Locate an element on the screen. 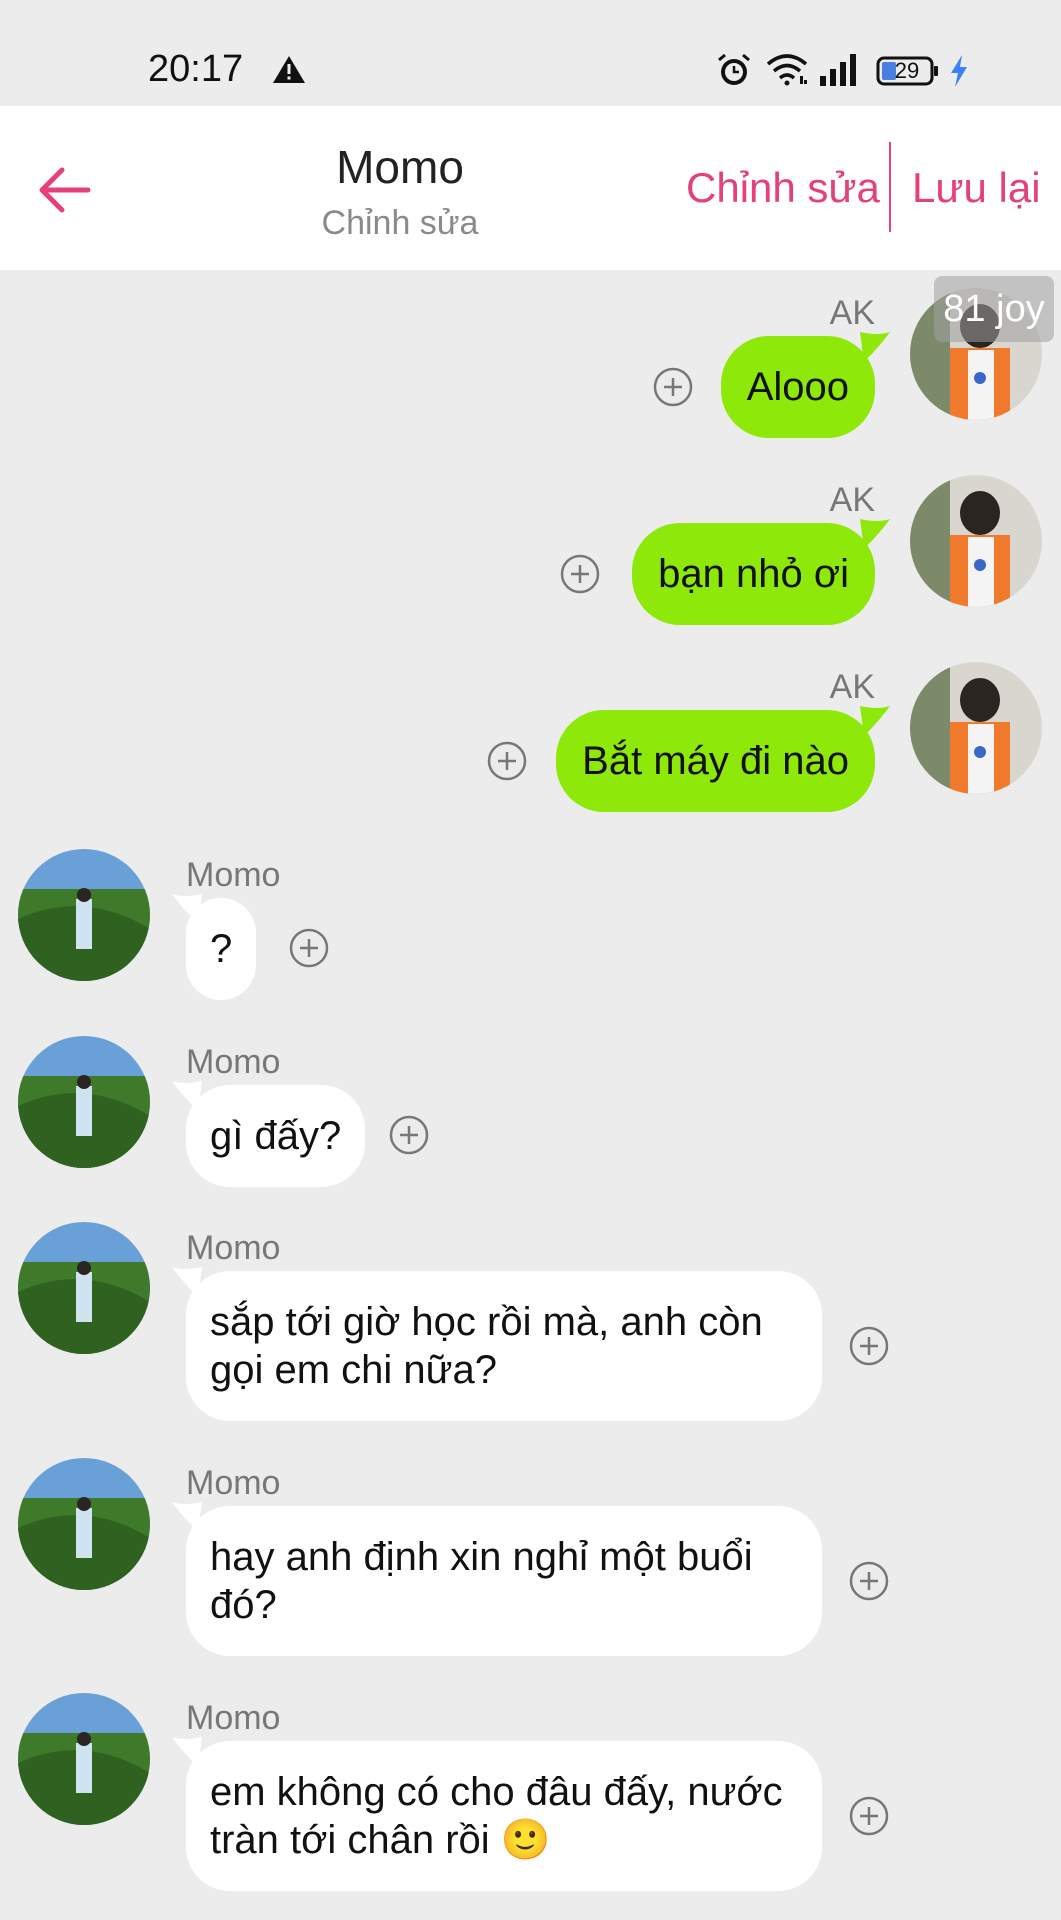  message-bubble-received: hay anh định xin nghỉ một buổi đó? is located at coordinates (504, 1581).